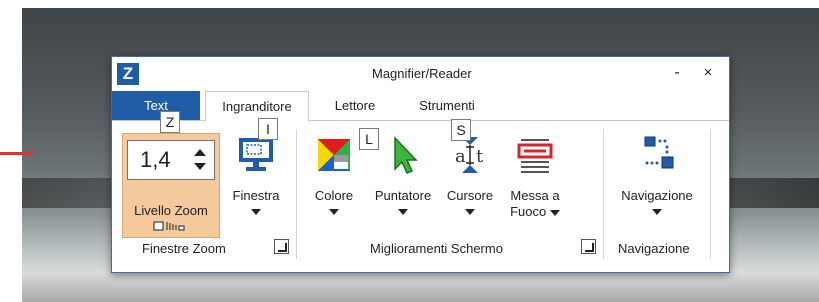  I want to click on zoom-size-glyph-icon, so click(169, 226).